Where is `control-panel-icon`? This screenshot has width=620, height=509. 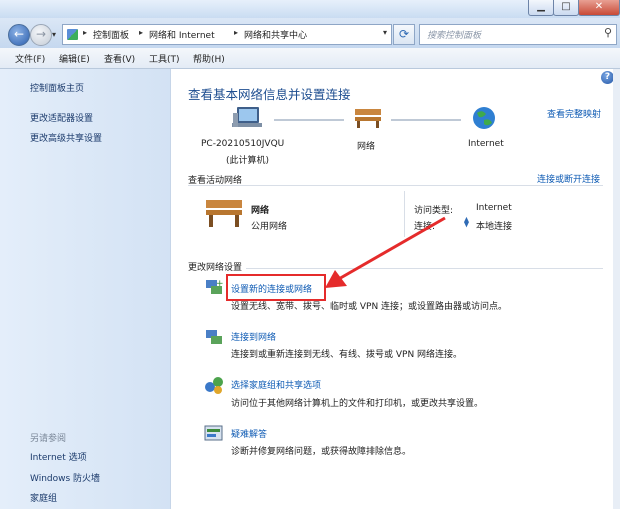 control-panel-icon is located at coordinates (72, 34).